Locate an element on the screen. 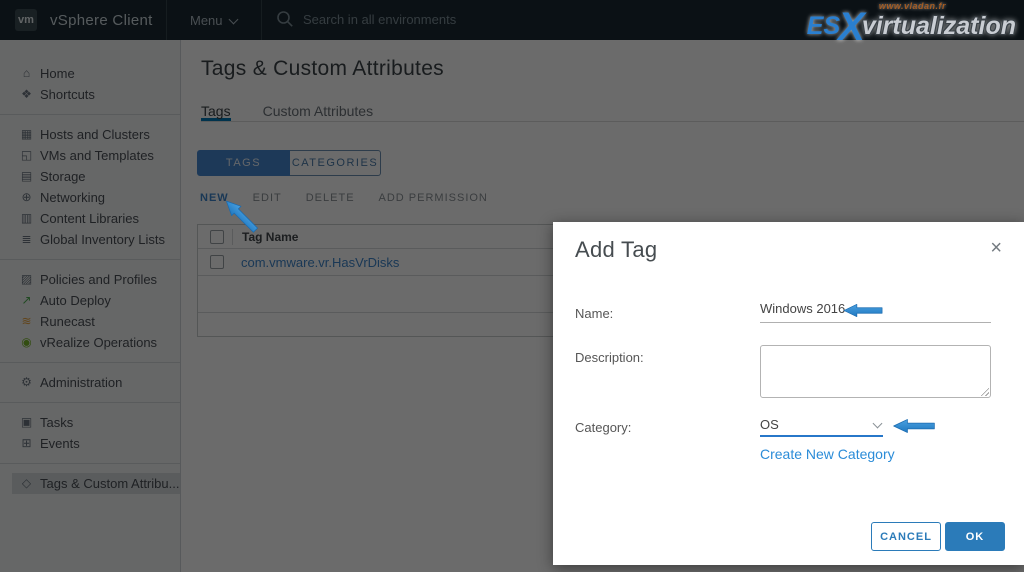 The height and width of the screenshot is (572, 1024). category-selected-value: OS is located at coordinates (769, 424).